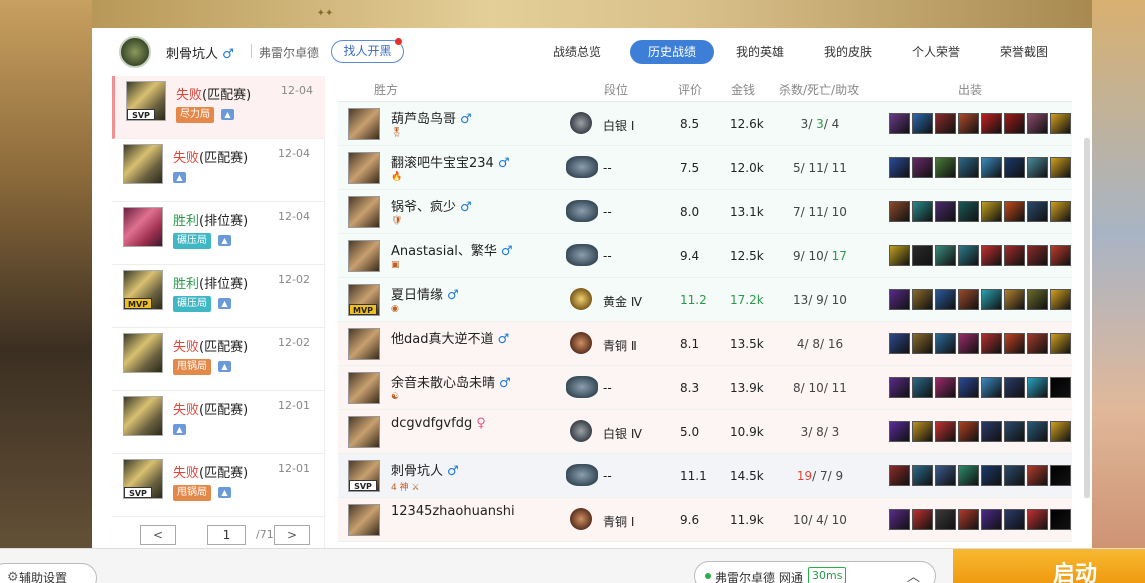  I want to click on table-row: dcgvdfgvfdg ♀ 白银 Ⅳ 5.0 10.9k 3/ 8/ 3, so click(705, 432).